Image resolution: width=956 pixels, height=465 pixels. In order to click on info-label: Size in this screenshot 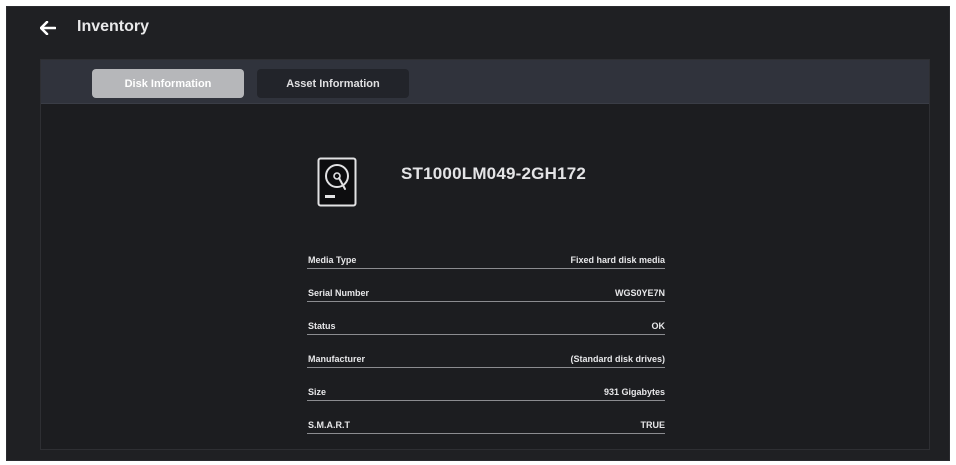, I will do `click(317, 392)`.